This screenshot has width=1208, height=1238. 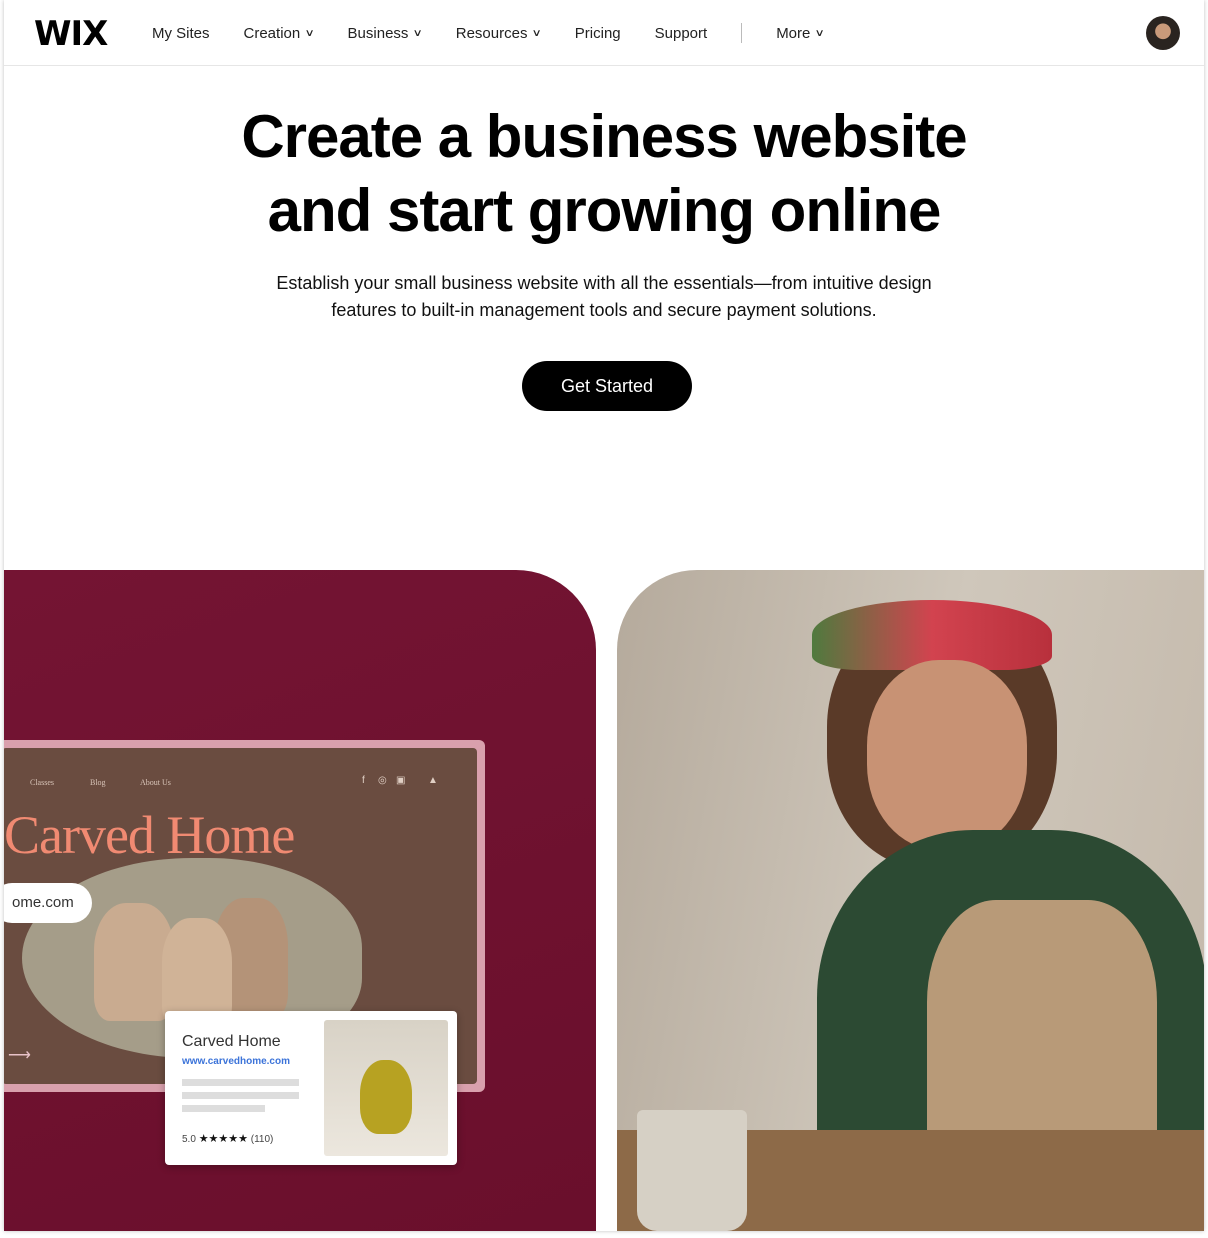 What do you see at coordinates (1163, 33) in the screenshot?
I see `avatar` at bounding box center [1163, 33].